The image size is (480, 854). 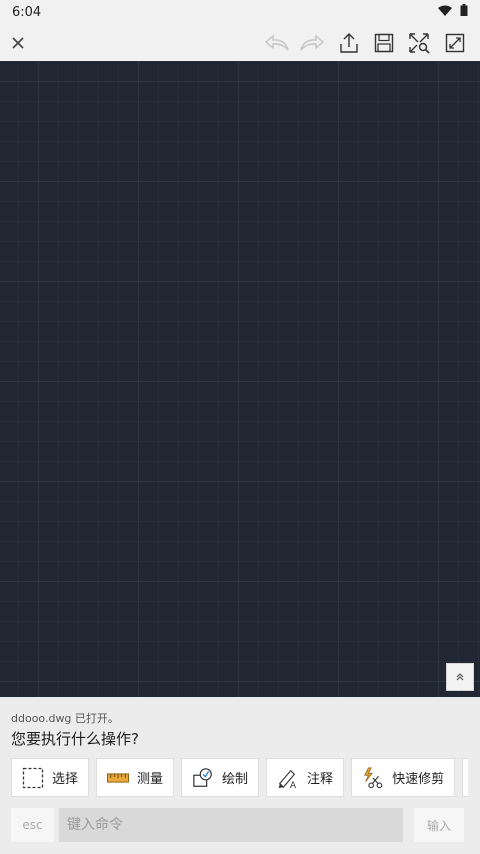 What do you see at coordinates (150, 779) in the screenshot?
I see `tool-label: 测量` at bounding box center [150, 779].